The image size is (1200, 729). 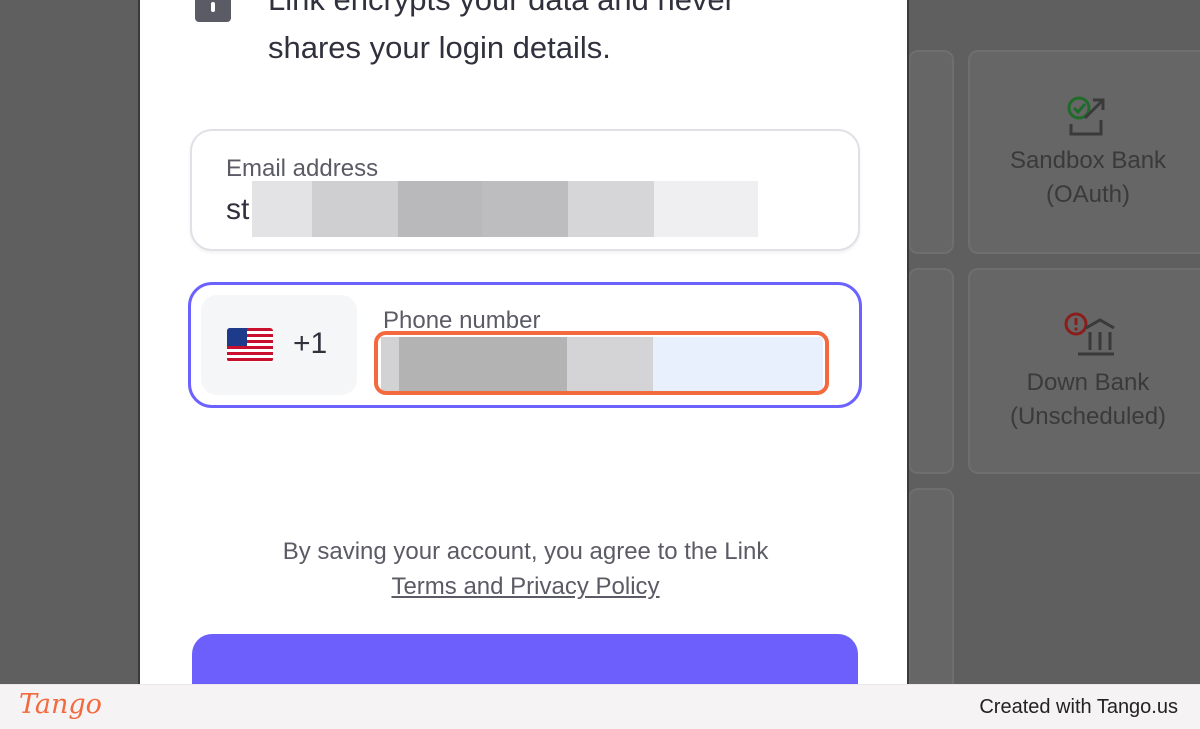 What do you see at coordinates (279, 345) in the screenshot?
I see `country-selector: +1` at bounding box center [279, 345].